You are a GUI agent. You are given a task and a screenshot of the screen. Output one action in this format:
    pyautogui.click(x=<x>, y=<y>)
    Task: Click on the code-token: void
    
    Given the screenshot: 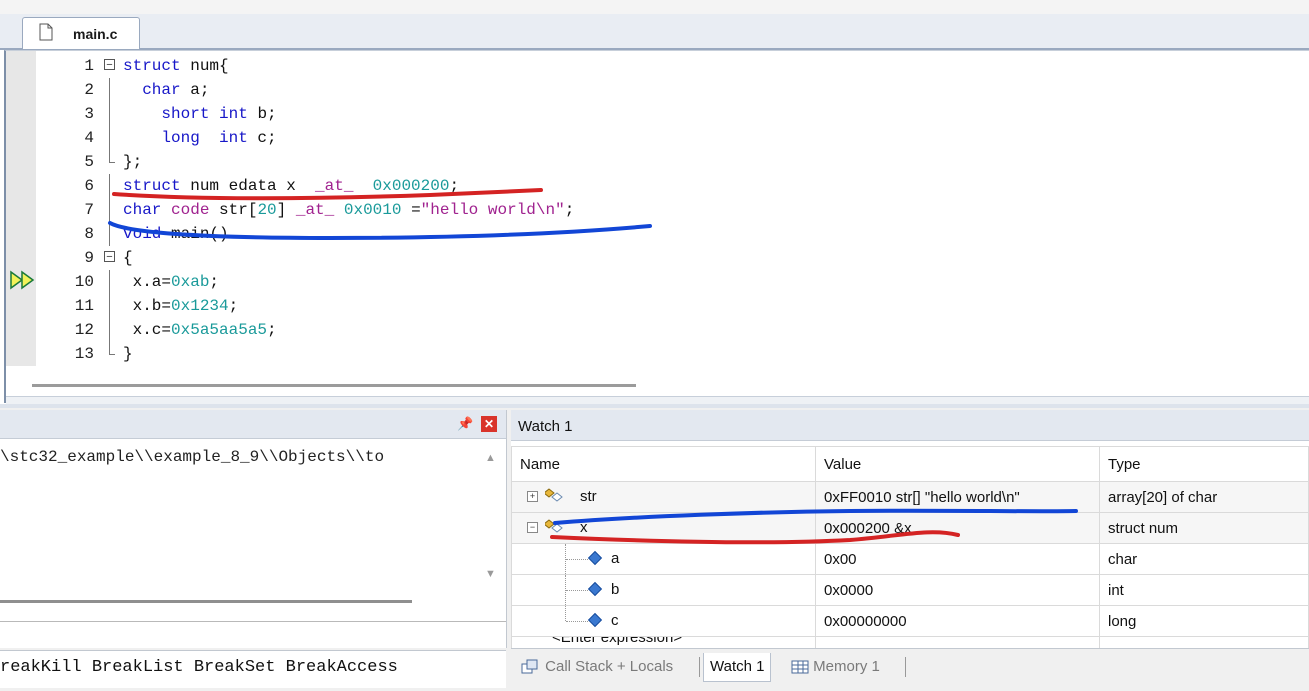 What is the action you would take?
    pyautogui.click(x=142, y=234)
    